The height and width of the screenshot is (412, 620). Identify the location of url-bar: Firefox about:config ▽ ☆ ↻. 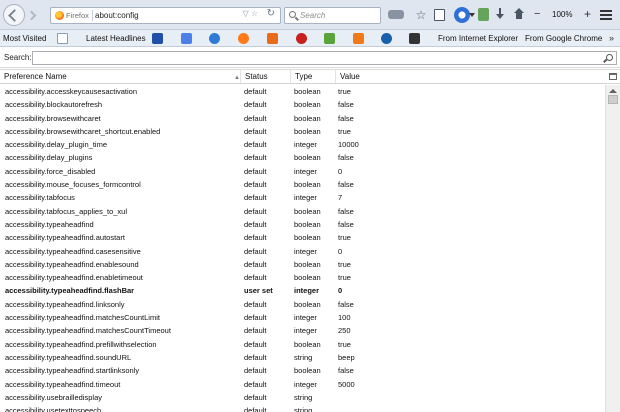
(165, 15).